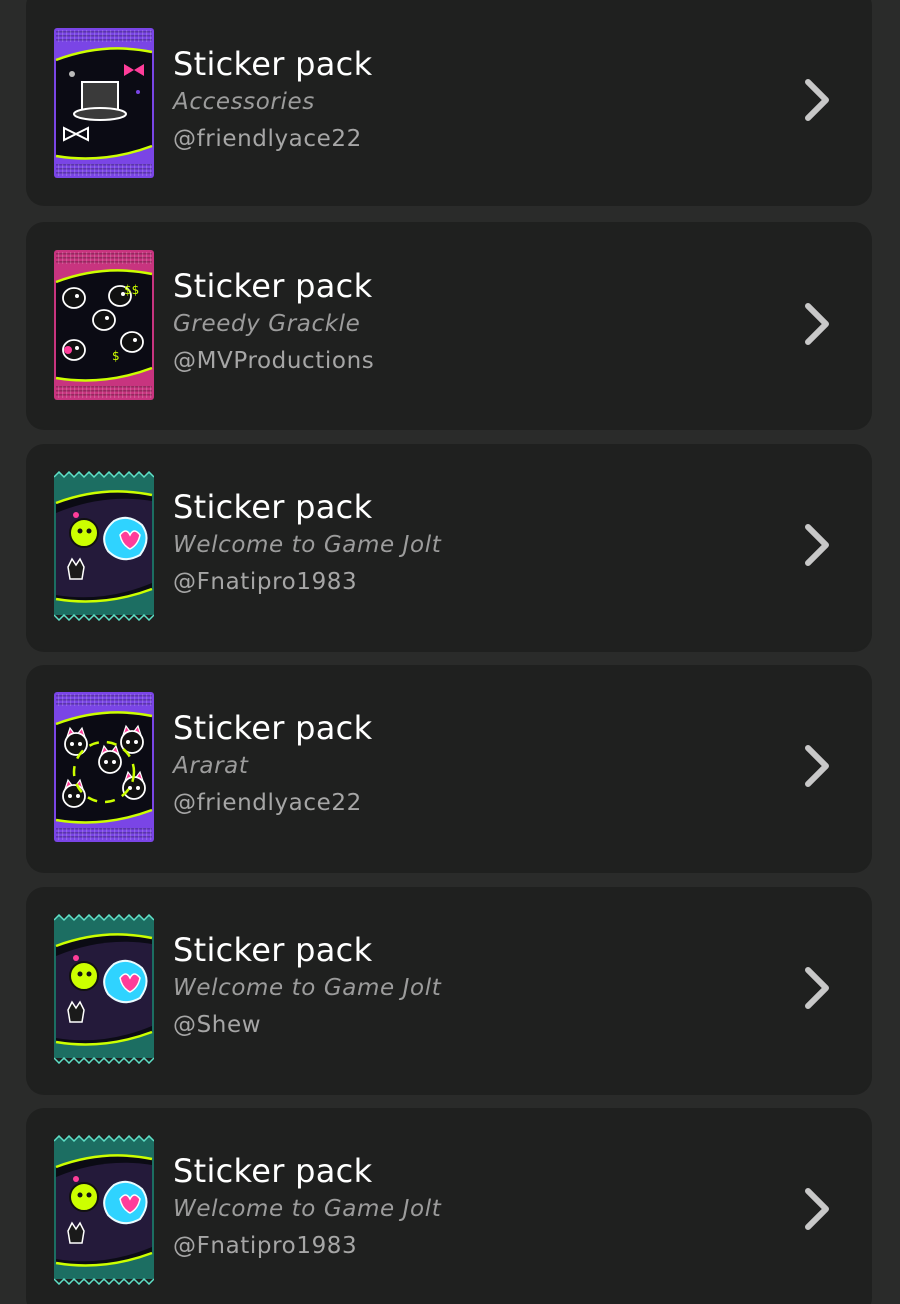 The image size is (900, 1304). Describe the element at coordinates (449, 102) in the screenshot. I see `sticker-pack-card: Sticker pack Accessories @friendlyace22` at that location.